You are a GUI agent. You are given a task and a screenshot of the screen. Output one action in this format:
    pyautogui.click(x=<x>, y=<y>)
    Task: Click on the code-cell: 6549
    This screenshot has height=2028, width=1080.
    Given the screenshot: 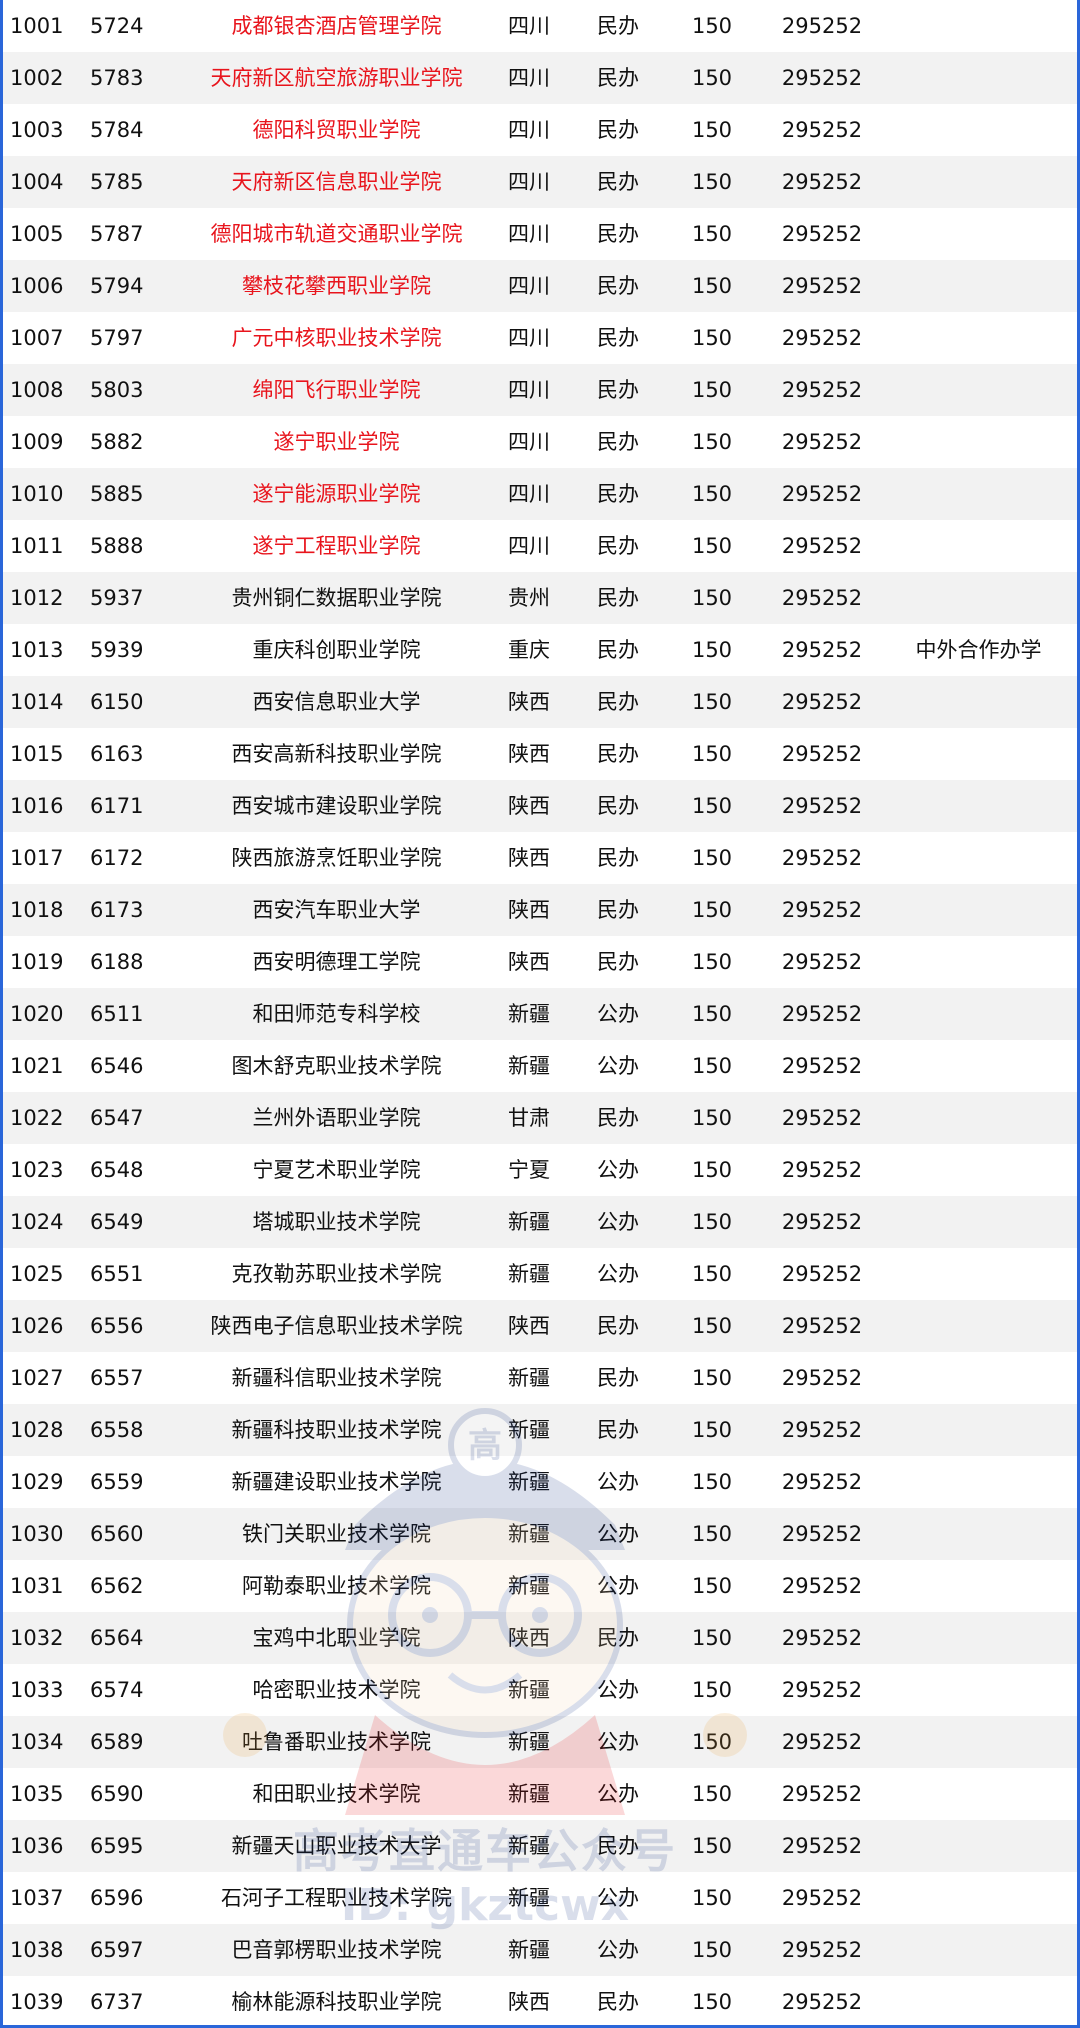 What is the action you would take?
    pyautogui.click(x=139, y=1222)
    